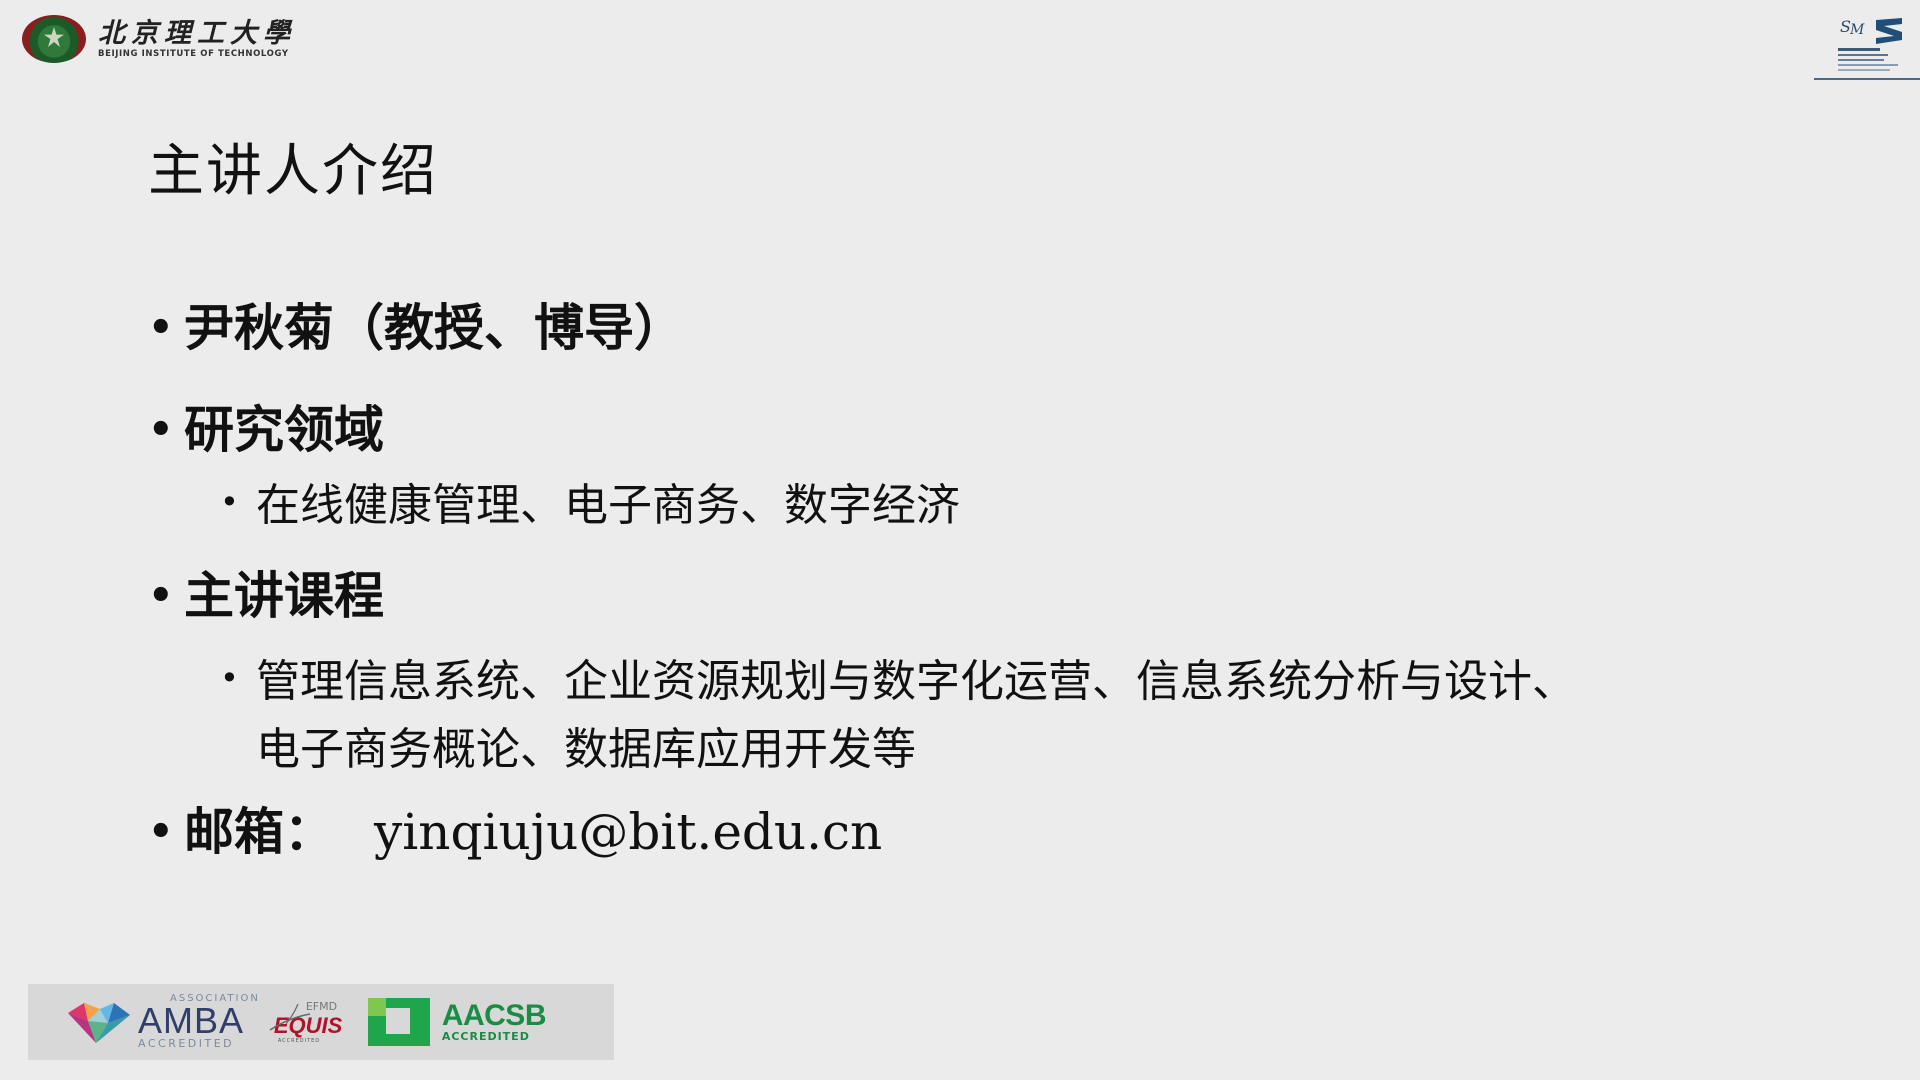 The height and width of the screenshot is (1080, 1920). Describe the element at coordinates (586, 749) in the screenshot. I see `courses-text-line-2: 电子商务概论、数据库应用开发等` at that location.